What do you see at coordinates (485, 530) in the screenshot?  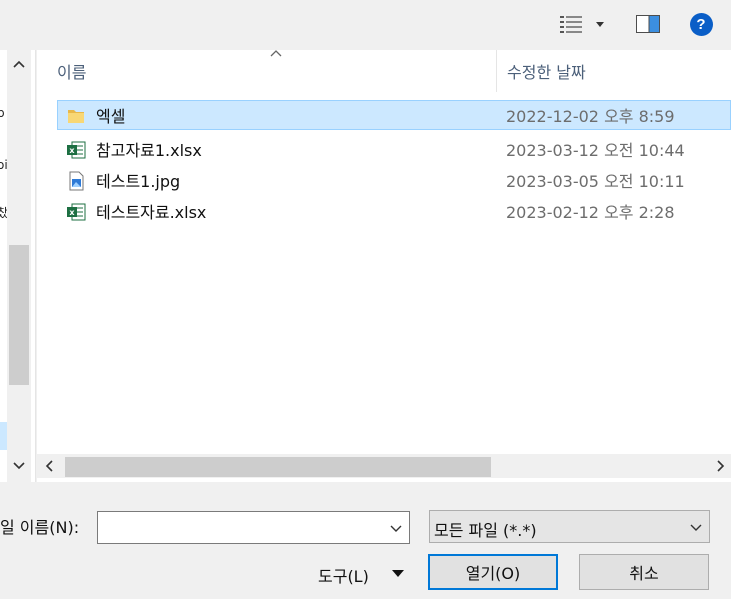 I see `file-type-value: 모든 파일 (*.*)` at bounding box center [485, 530].